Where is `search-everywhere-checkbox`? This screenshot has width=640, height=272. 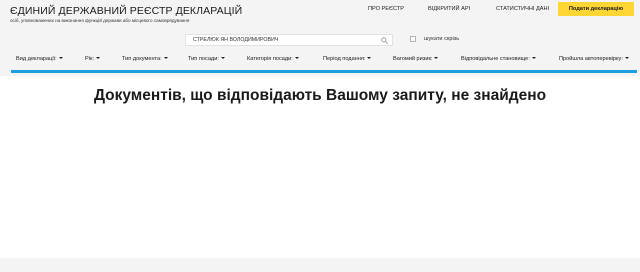 search-everywhere-checkbox is located at coordinates (413, 39).